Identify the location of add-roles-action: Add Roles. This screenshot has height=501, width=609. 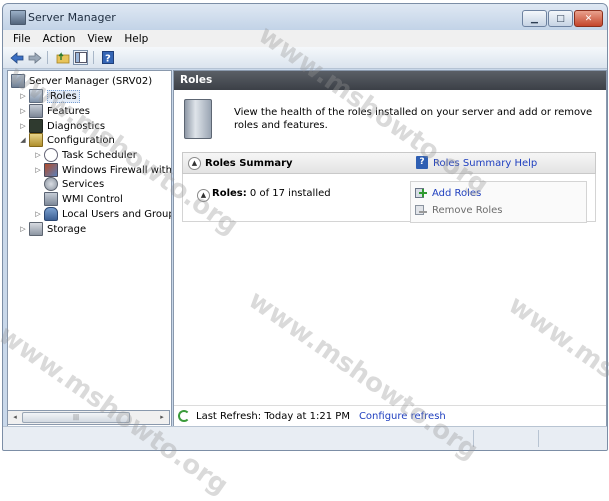
(448, 193).